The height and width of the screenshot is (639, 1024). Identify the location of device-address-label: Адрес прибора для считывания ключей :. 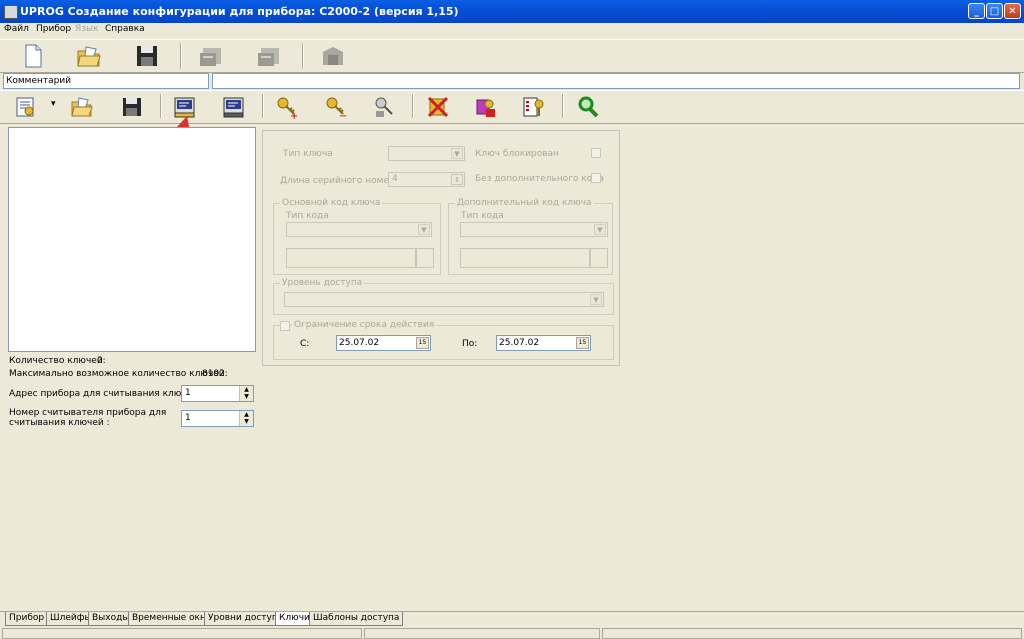
(106, 394).